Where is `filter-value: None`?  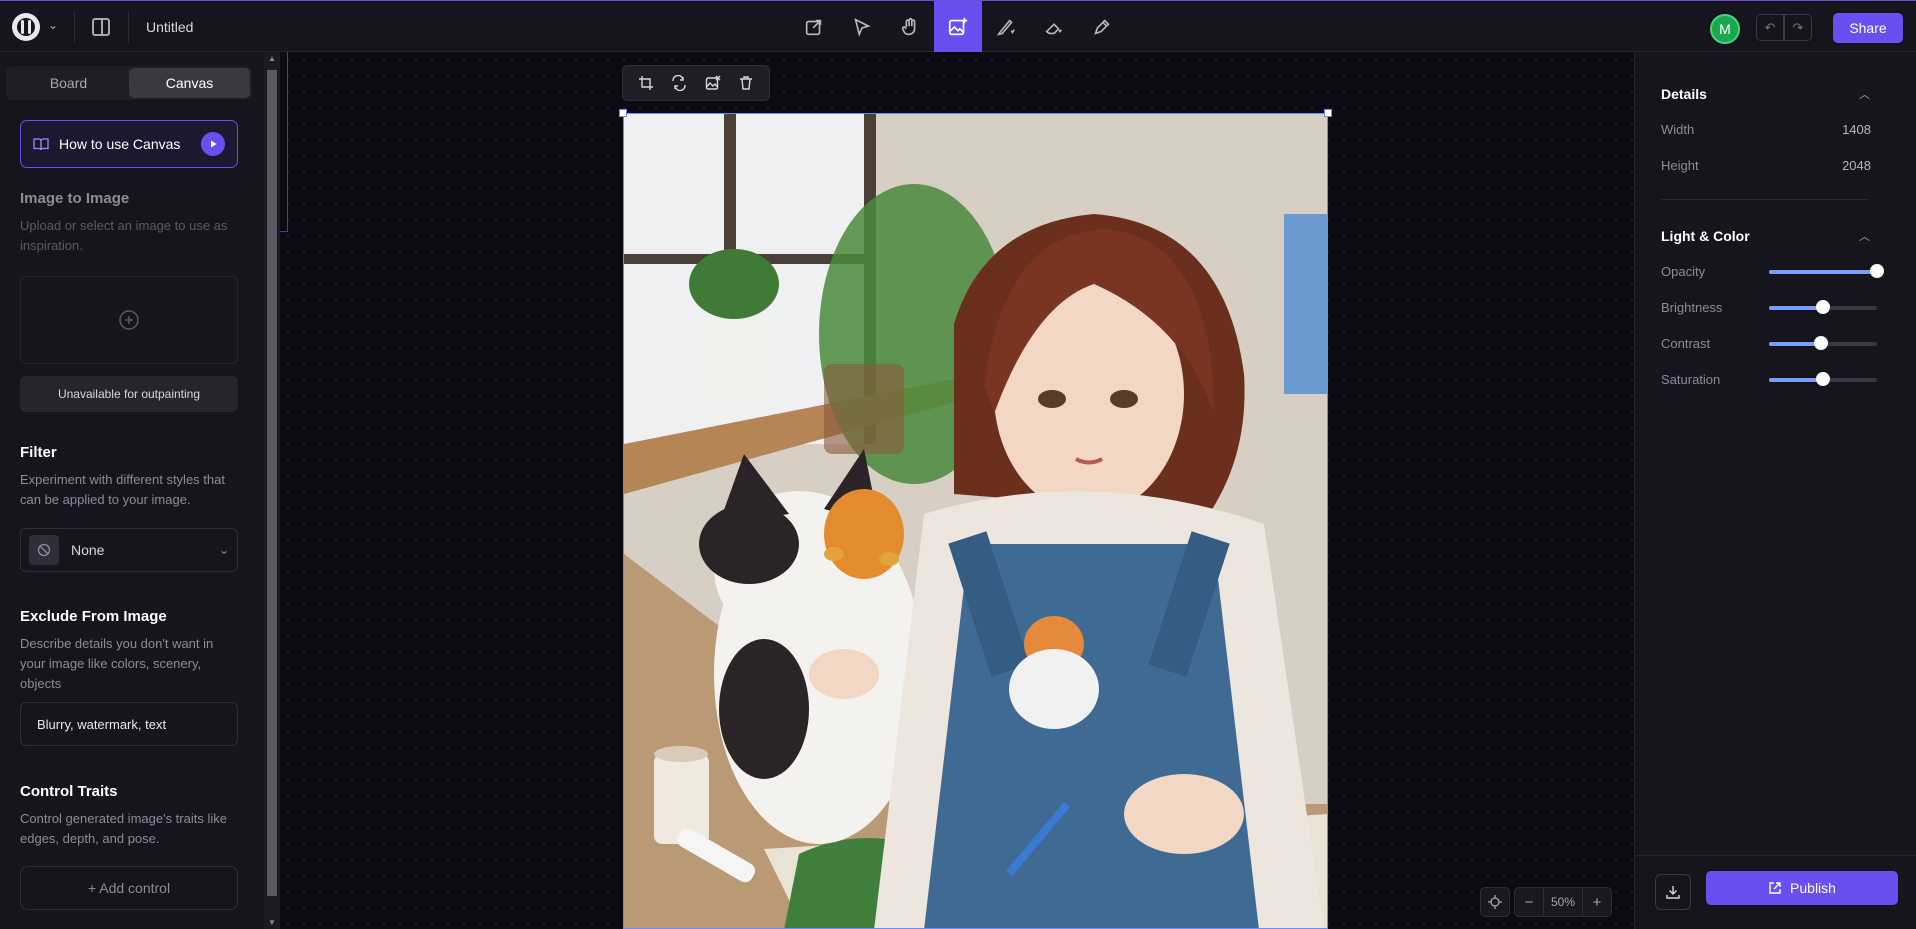
filter-value: None is located at coordinates (88, 550).